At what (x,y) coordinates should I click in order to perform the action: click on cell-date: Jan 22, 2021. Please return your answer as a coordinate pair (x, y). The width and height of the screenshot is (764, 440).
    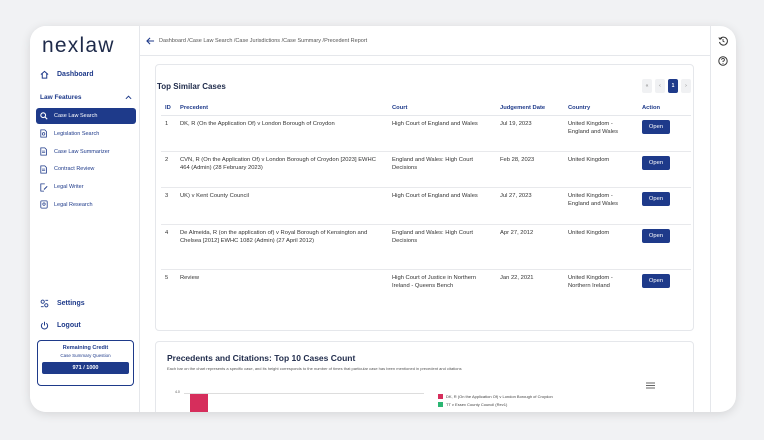
    Looking at the image, I should click on (517, 277).